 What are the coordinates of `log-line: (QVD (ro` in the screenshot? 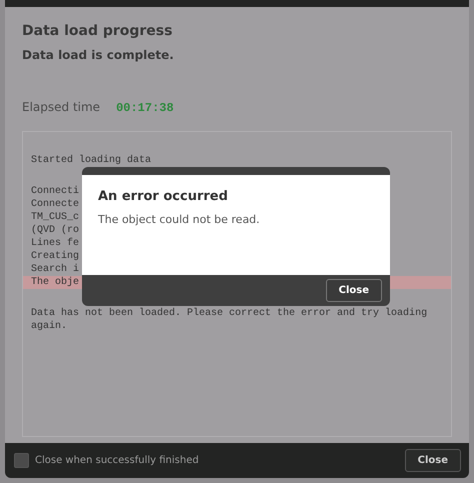 It's located at (55, 230).